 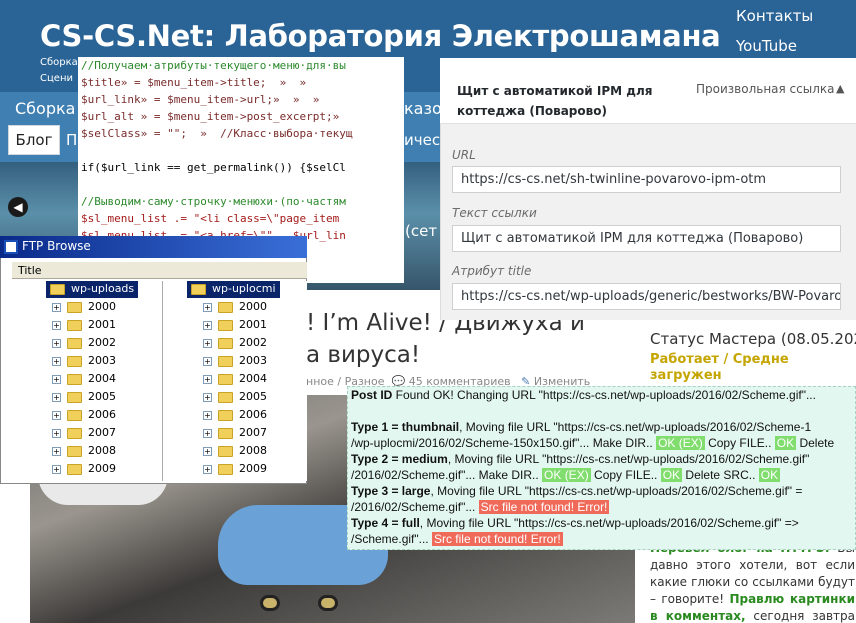 I want to click on nav-tab-next: П, so click(x=71, y=140).